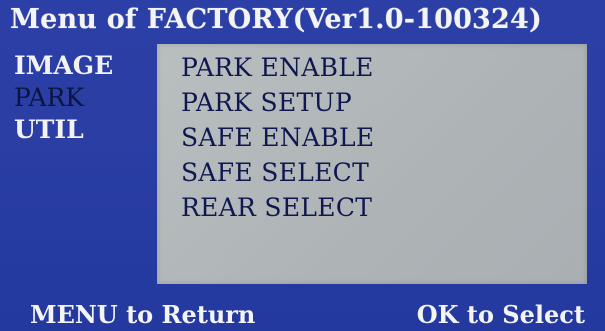  I want to click on ok-select-hint: OK to Select, so click(500, 314).